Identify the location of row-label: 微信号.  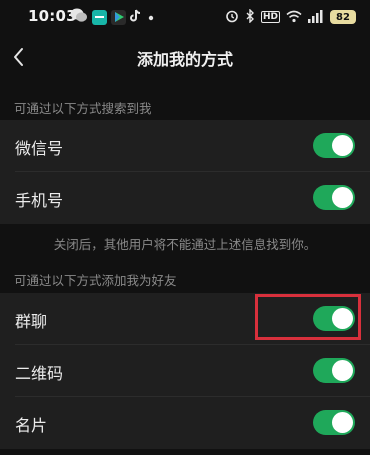
(39, 148).